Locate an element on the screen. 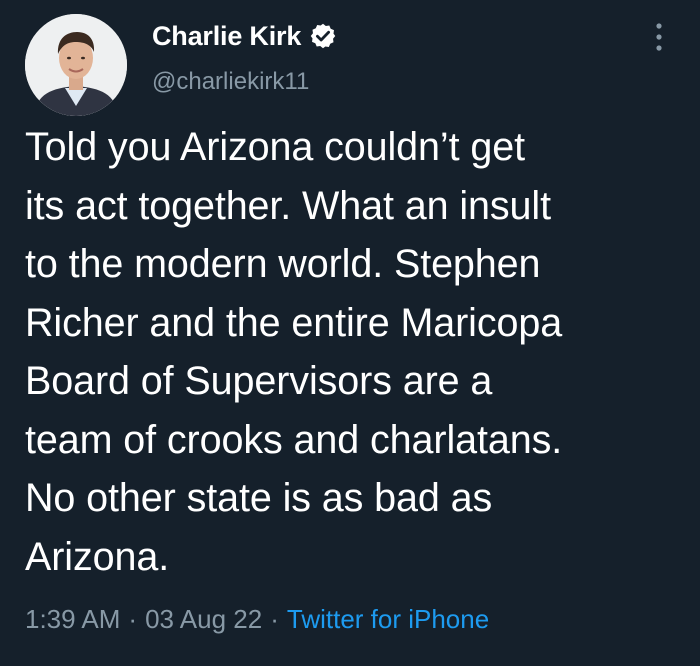 The height and width of the screenshot is (666, 700). author-display-name: Charlie Kirk is located at coordinates (226, 36).